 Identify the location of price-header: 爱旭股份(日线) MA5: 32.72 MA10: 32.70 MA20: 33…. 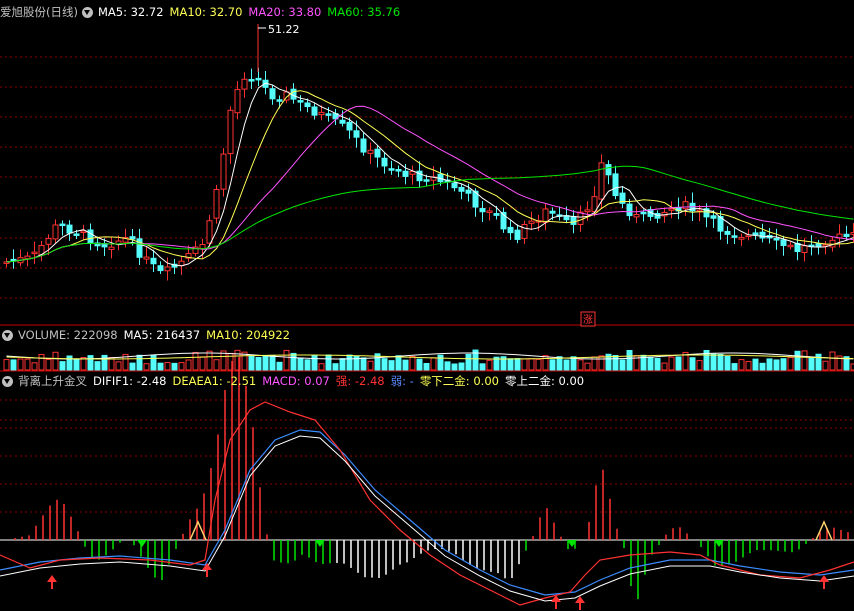
(203, 12).